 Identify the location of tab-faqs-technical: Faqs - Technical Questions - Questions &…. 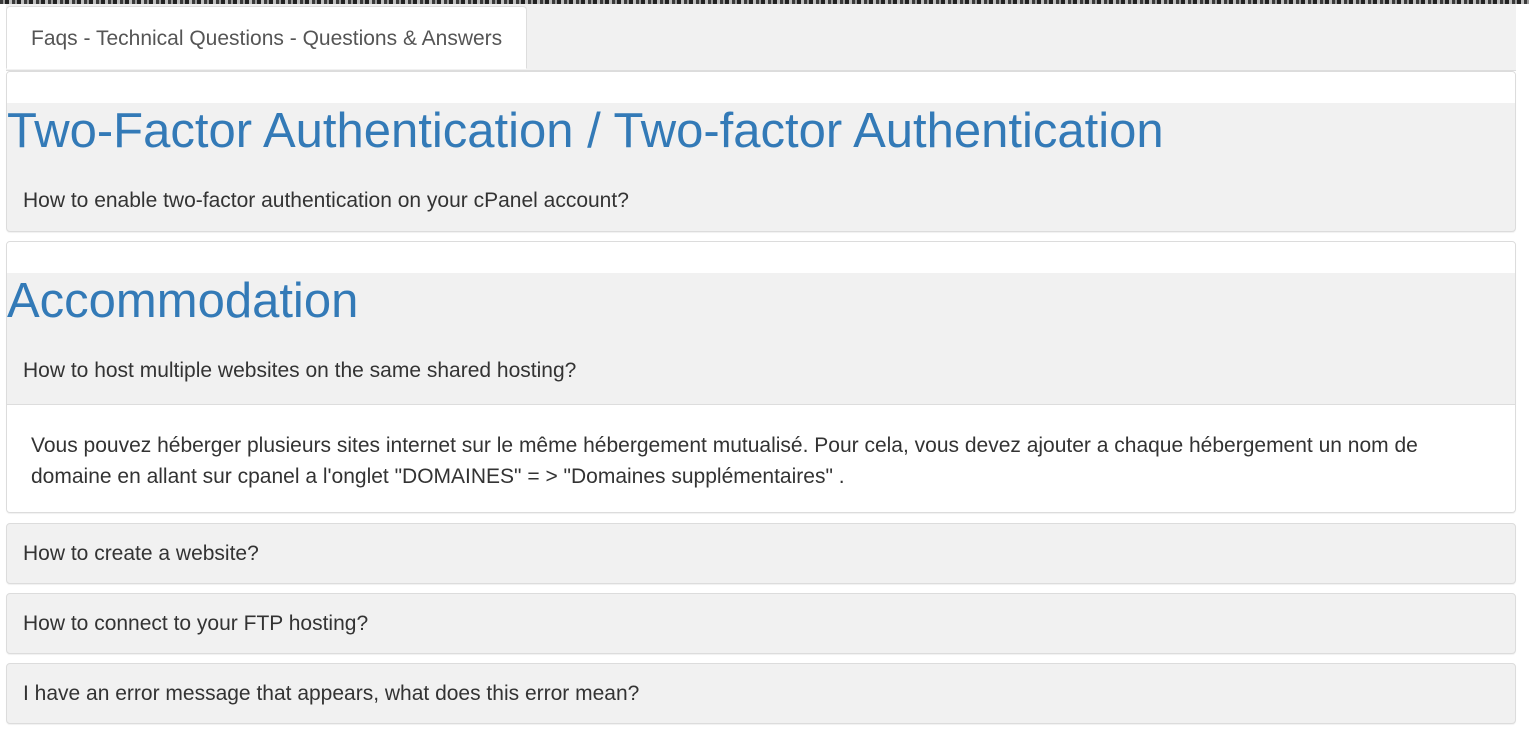
(267, 37).